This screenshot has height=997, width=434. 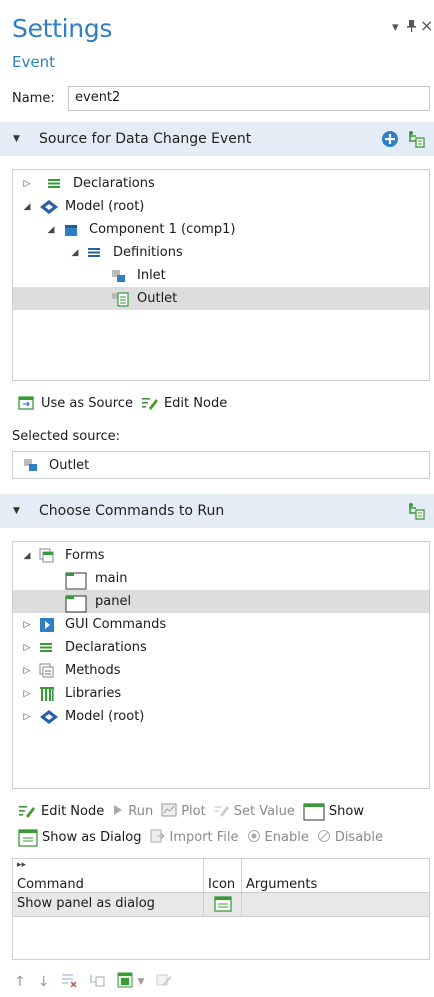 I want to click on tree-item-main: main, so click(x=221, y=578).